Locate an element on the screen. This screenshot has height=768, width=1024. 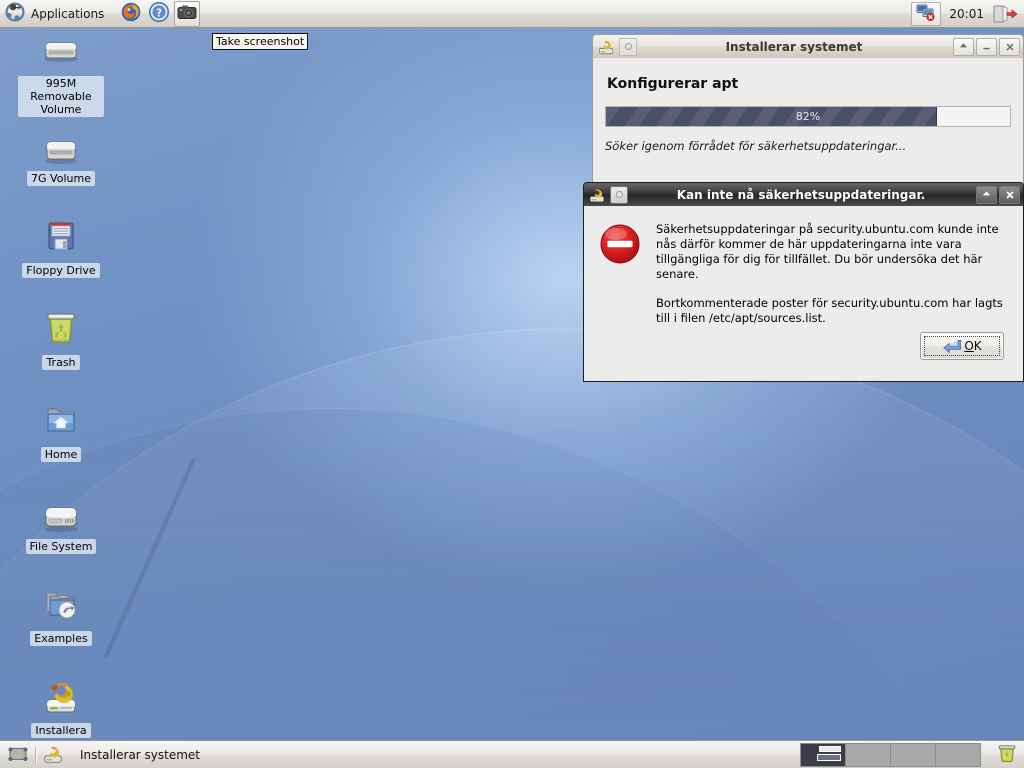
desktop-icon-installera: Installera is located at coordinates (61, 705).